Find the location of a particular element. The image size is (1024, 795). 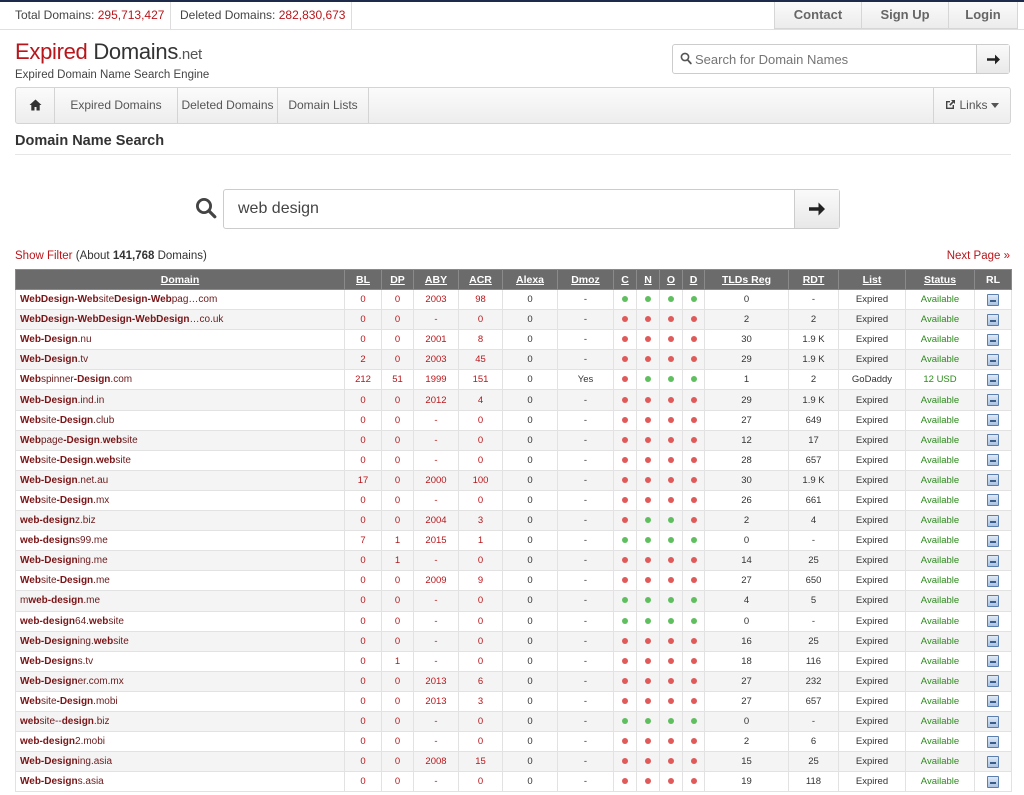

column-header-domain: Domain is located at coordinates (180, 279).